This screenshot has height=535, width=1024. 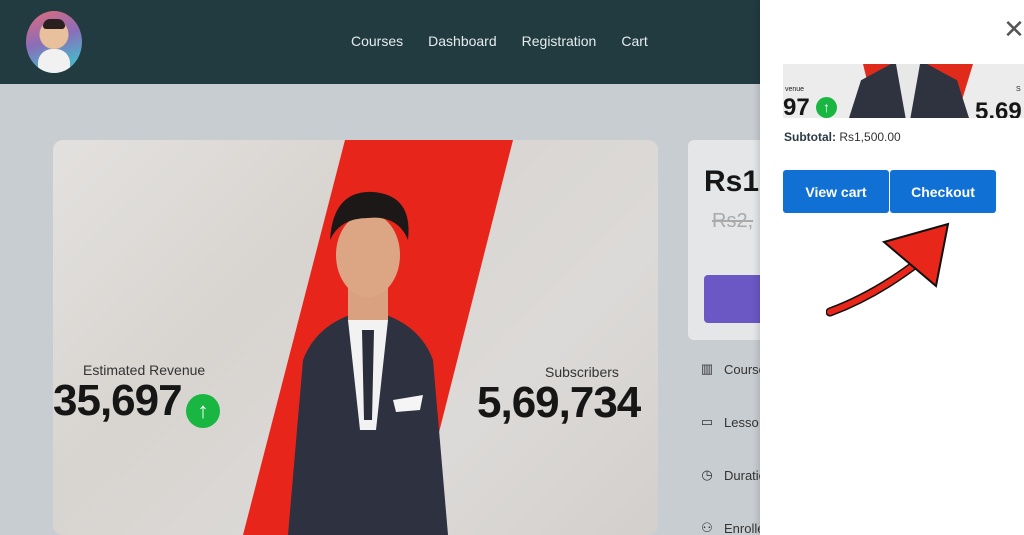 I want to click on stat-revenue-value-row: 35,697 ↑, so click(x=137, y=402).